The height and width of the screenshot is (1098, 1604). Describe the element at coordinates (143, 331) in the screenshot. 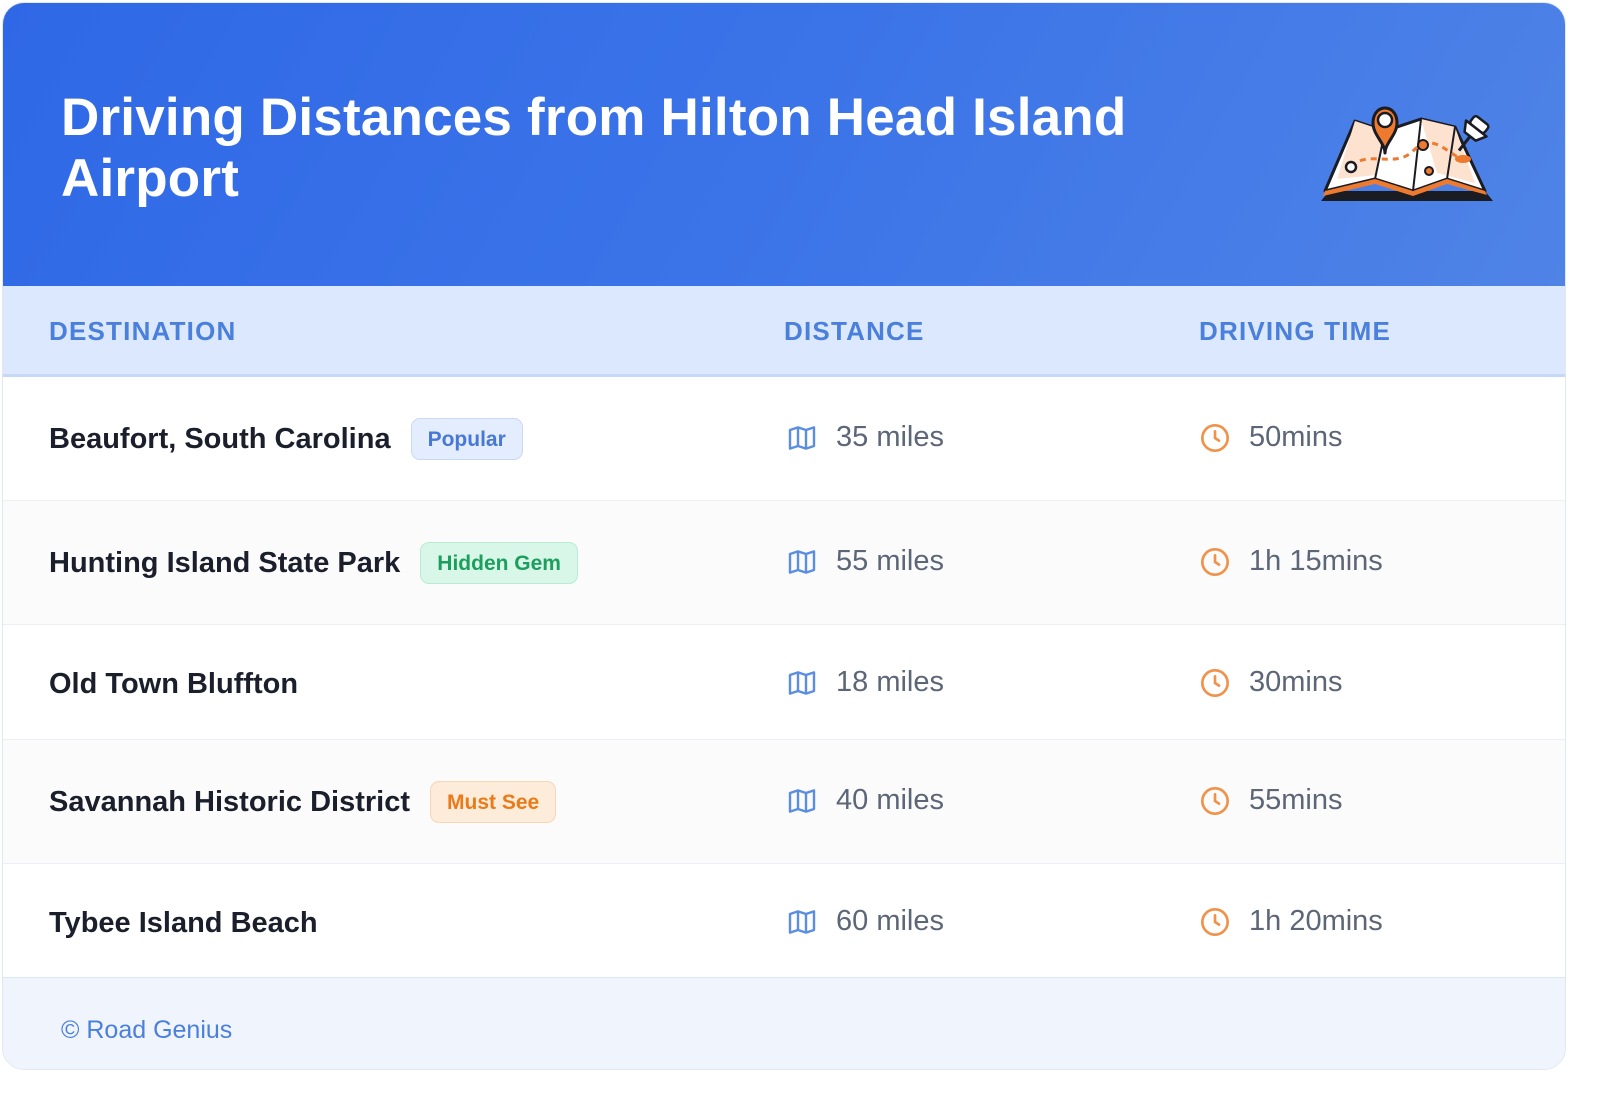

I see `column-header-destination: DESTINATION` at that location.